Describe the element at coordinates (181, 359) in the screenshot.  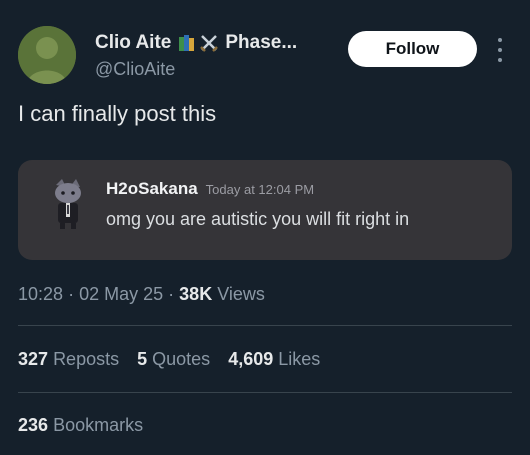
I see `quotes-label: Quotes` at that location.